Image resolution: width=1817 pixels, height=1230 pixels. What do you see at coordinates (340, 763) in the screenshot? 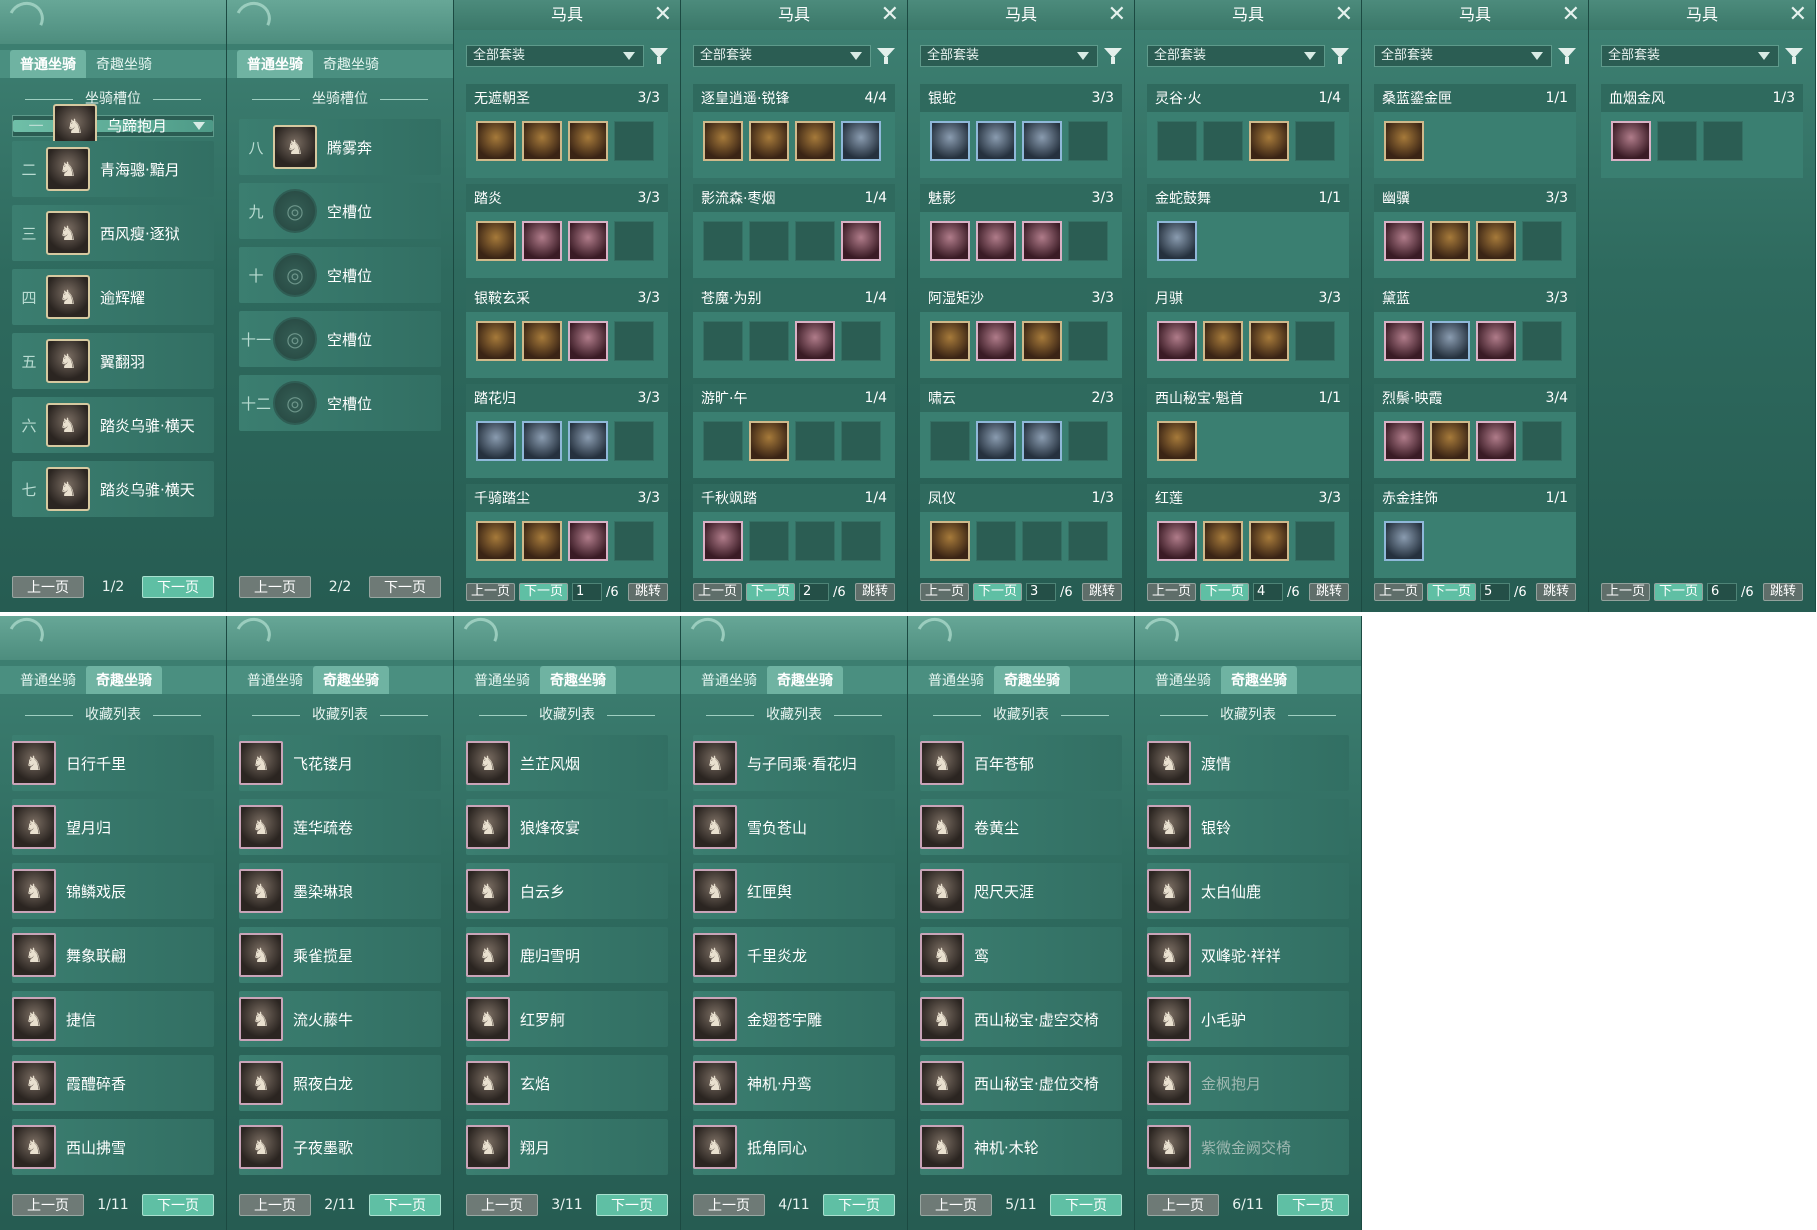
I see `collection-row: ♞ 飞花镂月` at bounding box center [340, 763].